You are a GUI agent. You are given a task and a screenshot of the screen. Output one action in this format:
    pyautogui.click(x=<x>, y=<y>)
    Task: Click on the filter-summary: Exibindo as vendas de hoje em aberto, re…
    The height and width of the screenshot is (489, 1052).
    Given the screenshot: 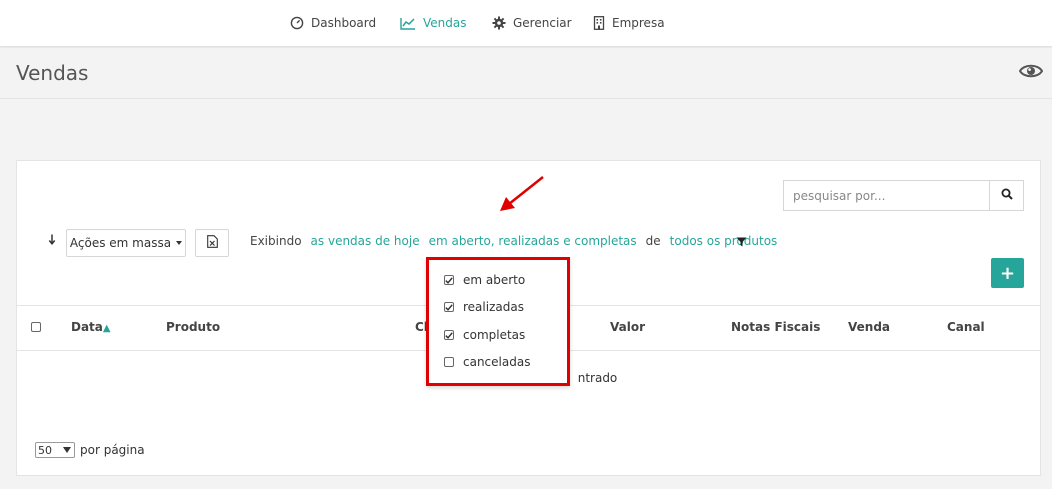 What is the action you would take?
    pyautogui.click(x=513, y=241)
    